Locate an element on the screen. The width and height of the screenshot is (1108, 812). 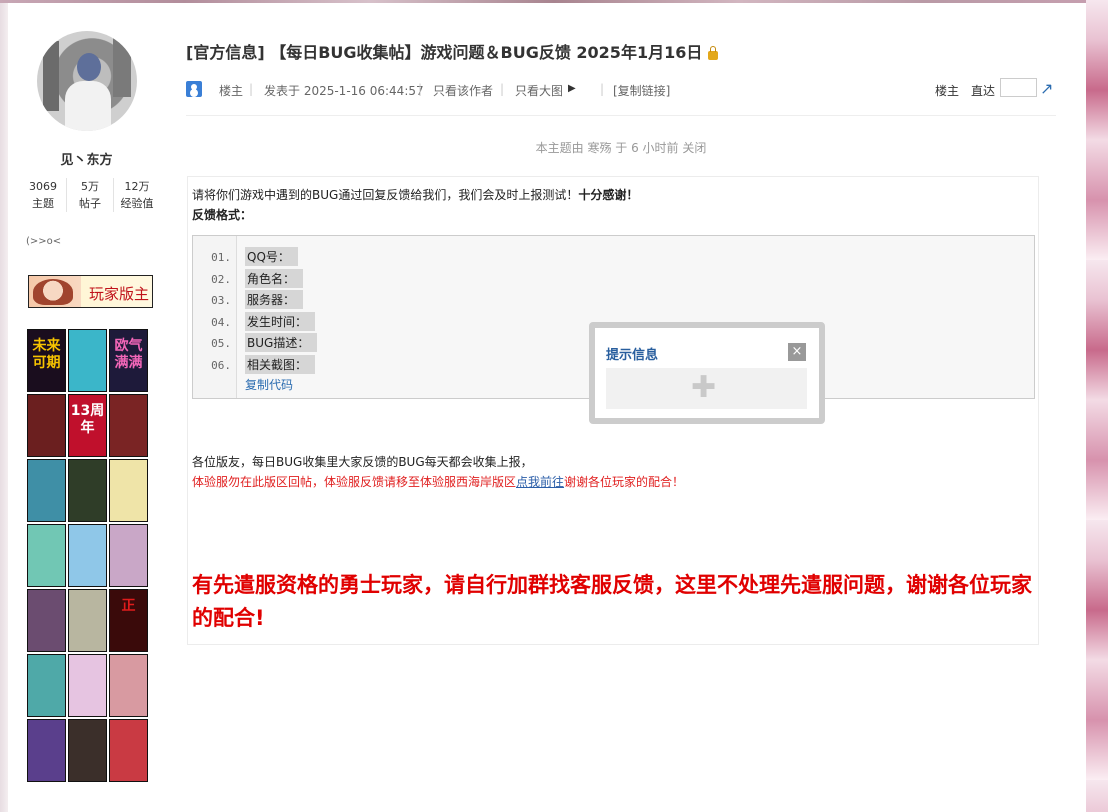
code-line: BUG描述： is located at coordinates (281, 342).